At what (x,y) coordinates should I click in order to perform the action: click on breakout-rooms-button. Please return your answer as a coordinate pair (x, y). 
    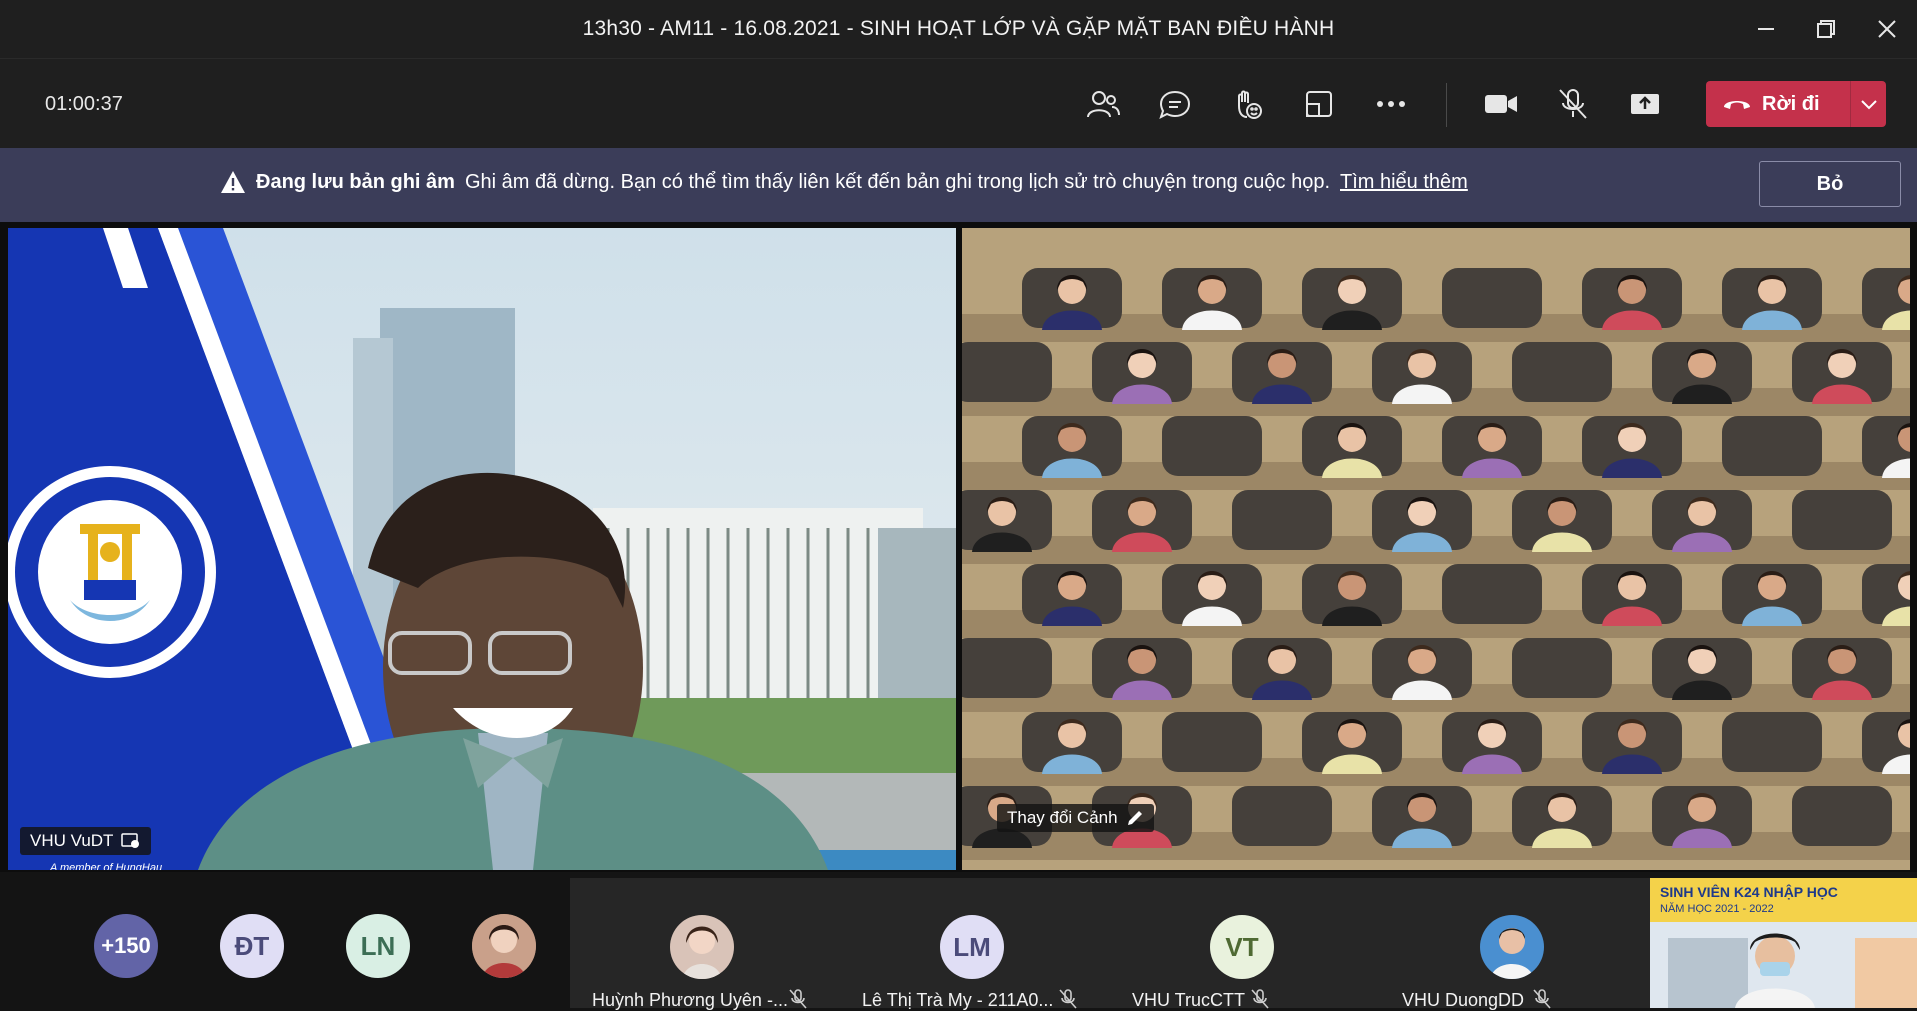
    Looking at the image, I should click on (1319, 104).